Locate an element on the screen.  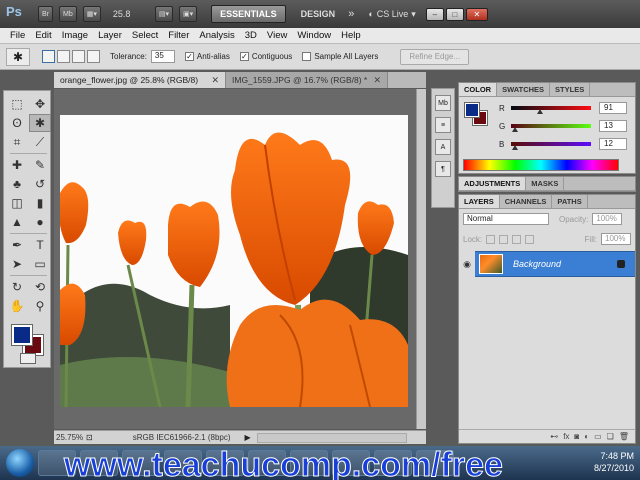
hand-tool-icon: ✋ is located at coordinates (17, 306).